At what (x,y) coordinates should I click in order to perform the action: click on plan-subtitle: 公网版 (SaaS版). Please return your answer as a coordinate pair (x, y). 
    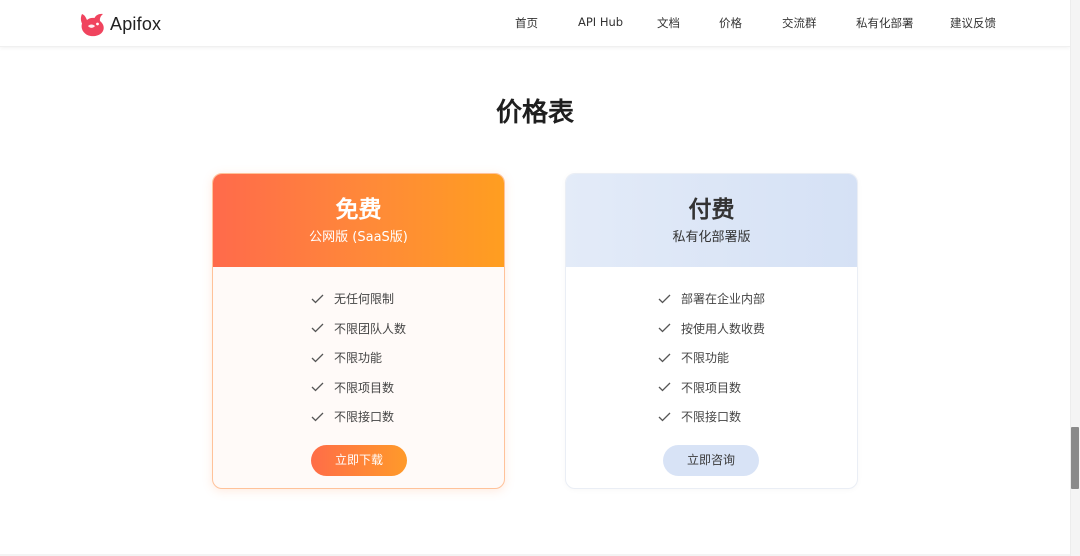
    Looking at the image, I should click on (358, 237).